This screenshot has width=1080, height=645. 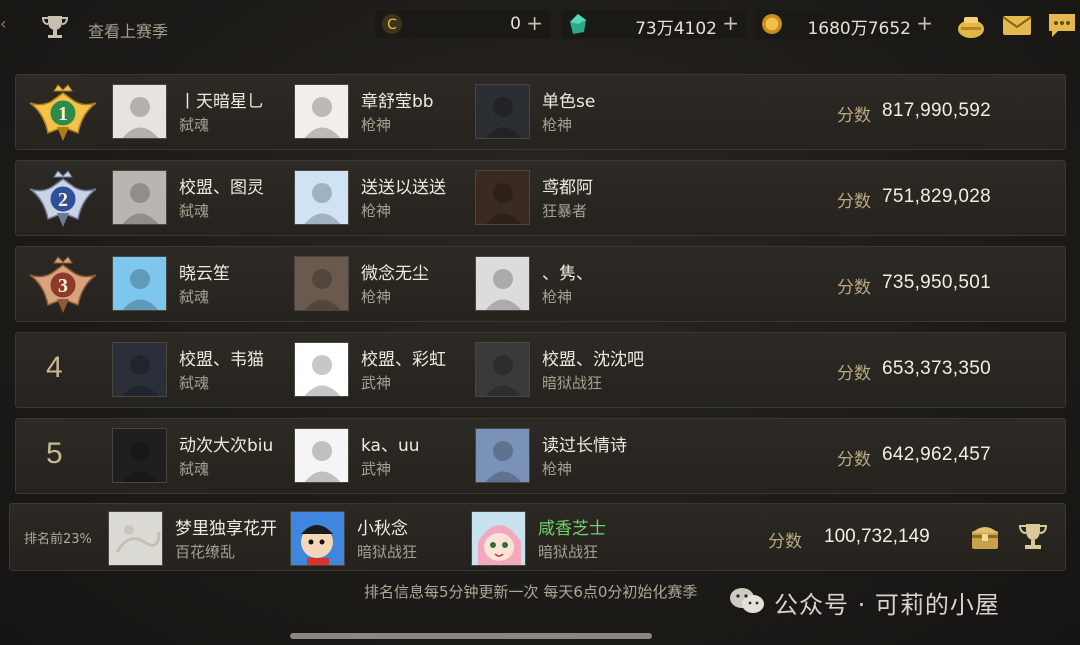 I want to click on player-name: ka、uu, so click(x=390, y=446).